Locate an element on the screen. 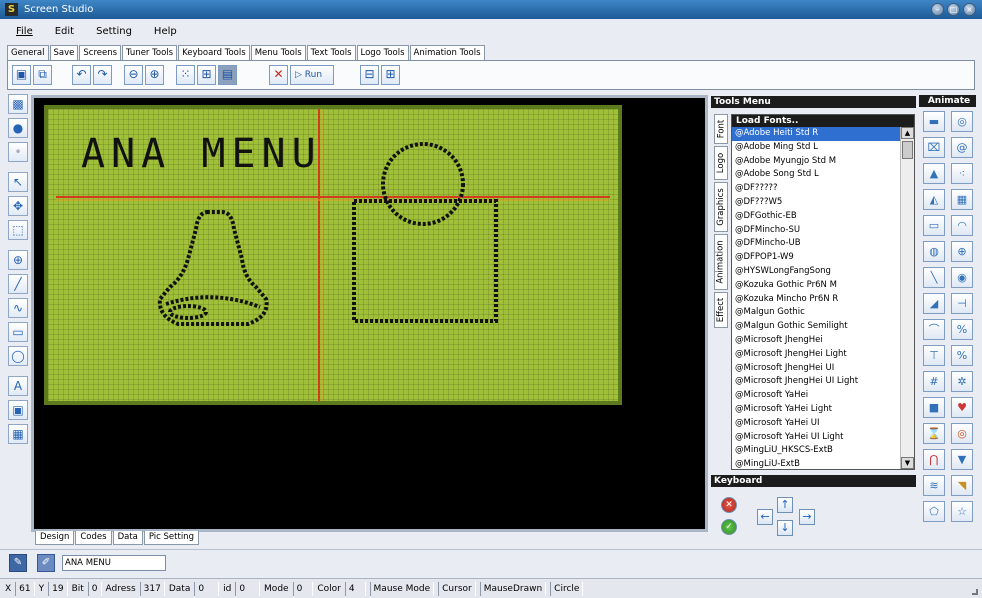  curve-icon: ∿ is located at coordinates (18, 308).